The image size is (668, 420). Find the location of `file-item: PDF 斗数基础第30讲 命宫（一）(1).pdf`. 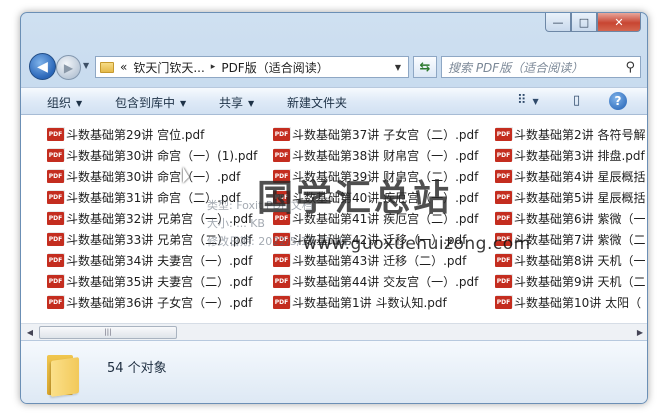

file-item: PDF 斗数基础第30讲 命宫（一）(1).pdf is located at coordinates (152, 155).